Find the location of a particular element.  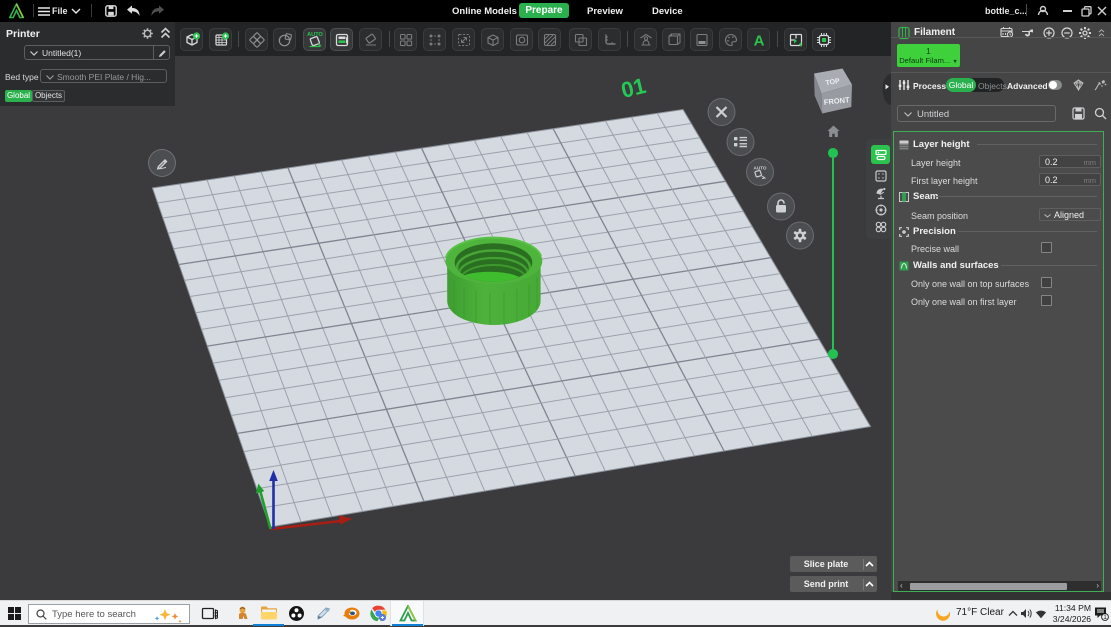

svg-text: 1 is located at coordinates (1105, 617).